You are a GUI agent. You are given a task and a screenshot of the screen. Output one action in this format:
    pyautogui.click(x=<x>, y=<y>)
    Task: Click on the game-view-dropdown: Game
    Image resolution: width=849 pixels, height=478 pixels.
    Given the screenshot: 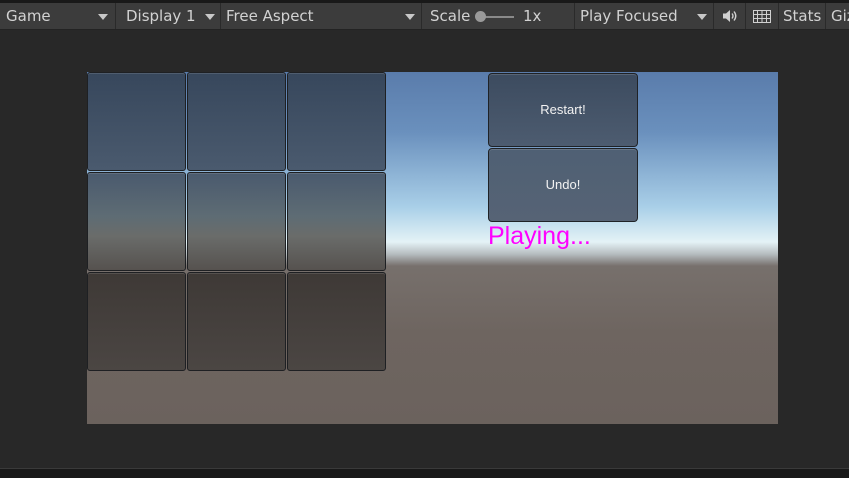 What is the action you would take?
    pyautogui.click(x=58, y=16)
    